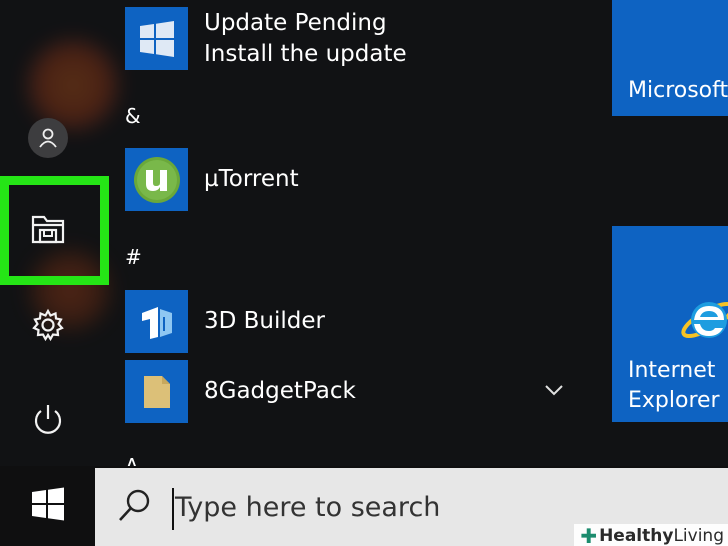 This screenshot has width=728, height=546. What do you see at coordinates (674, 400) in the screenshot?
I see `tile-label-explorer: Explorer` at bounding box center [674, 400].